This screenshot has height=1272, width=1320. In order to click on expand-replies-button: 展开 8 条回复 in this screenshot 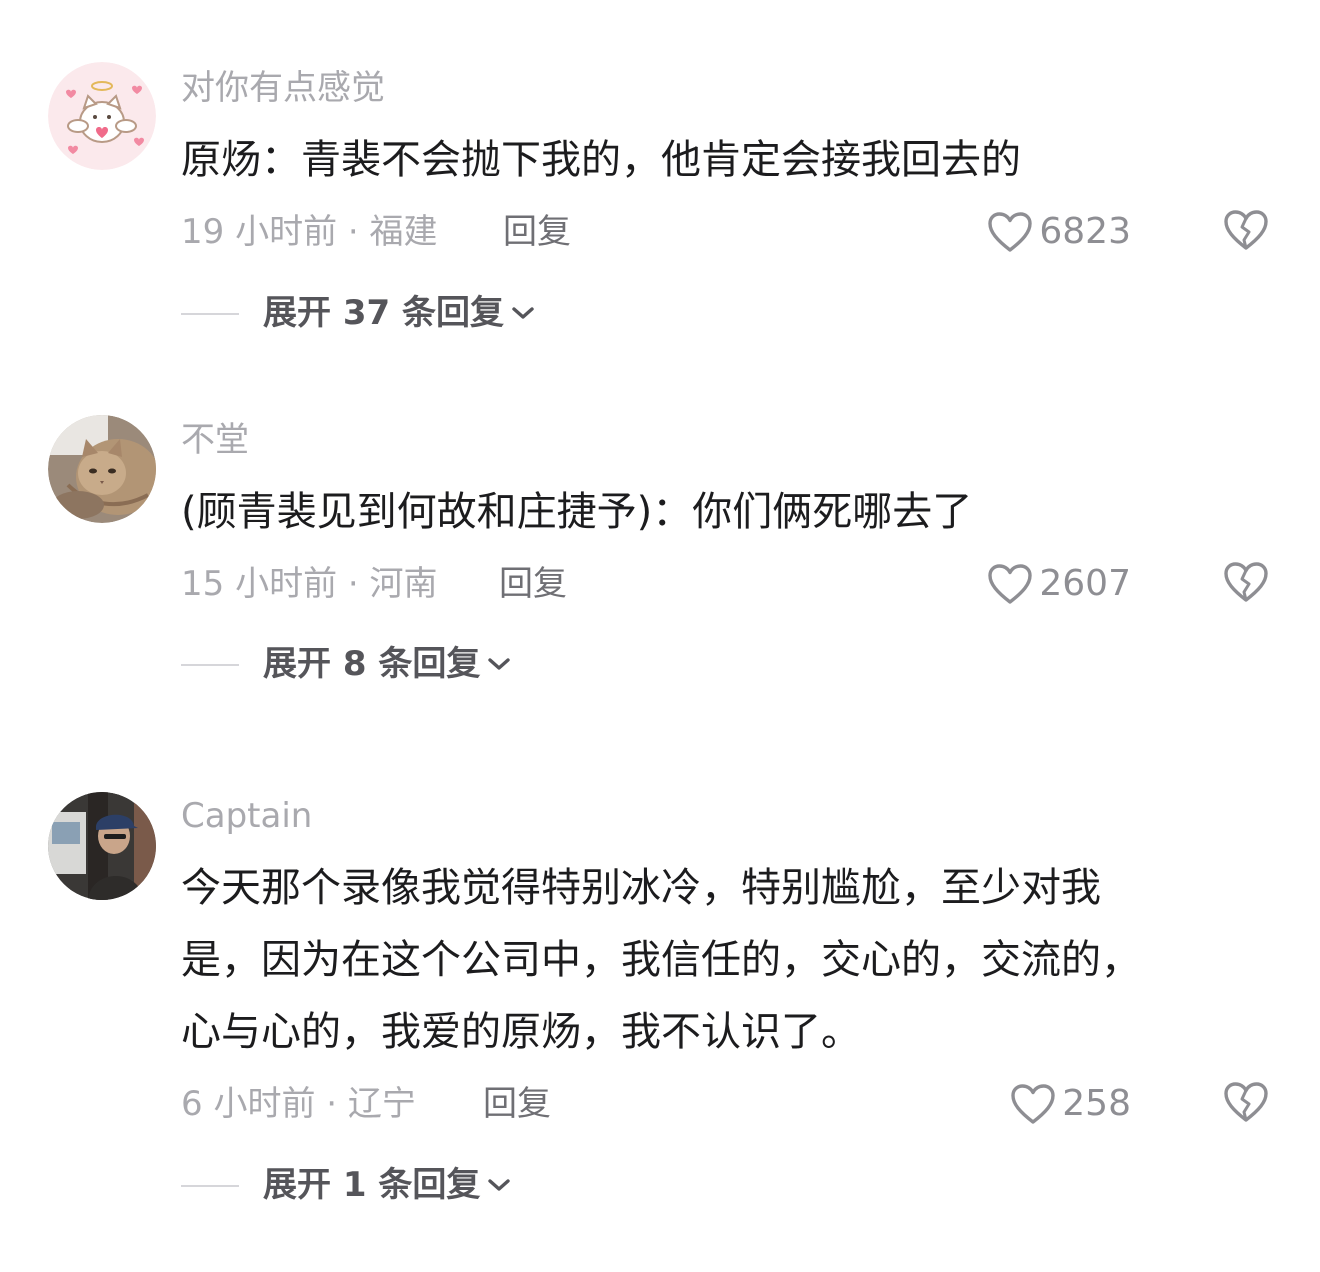, I will do `click(387, 664)`.